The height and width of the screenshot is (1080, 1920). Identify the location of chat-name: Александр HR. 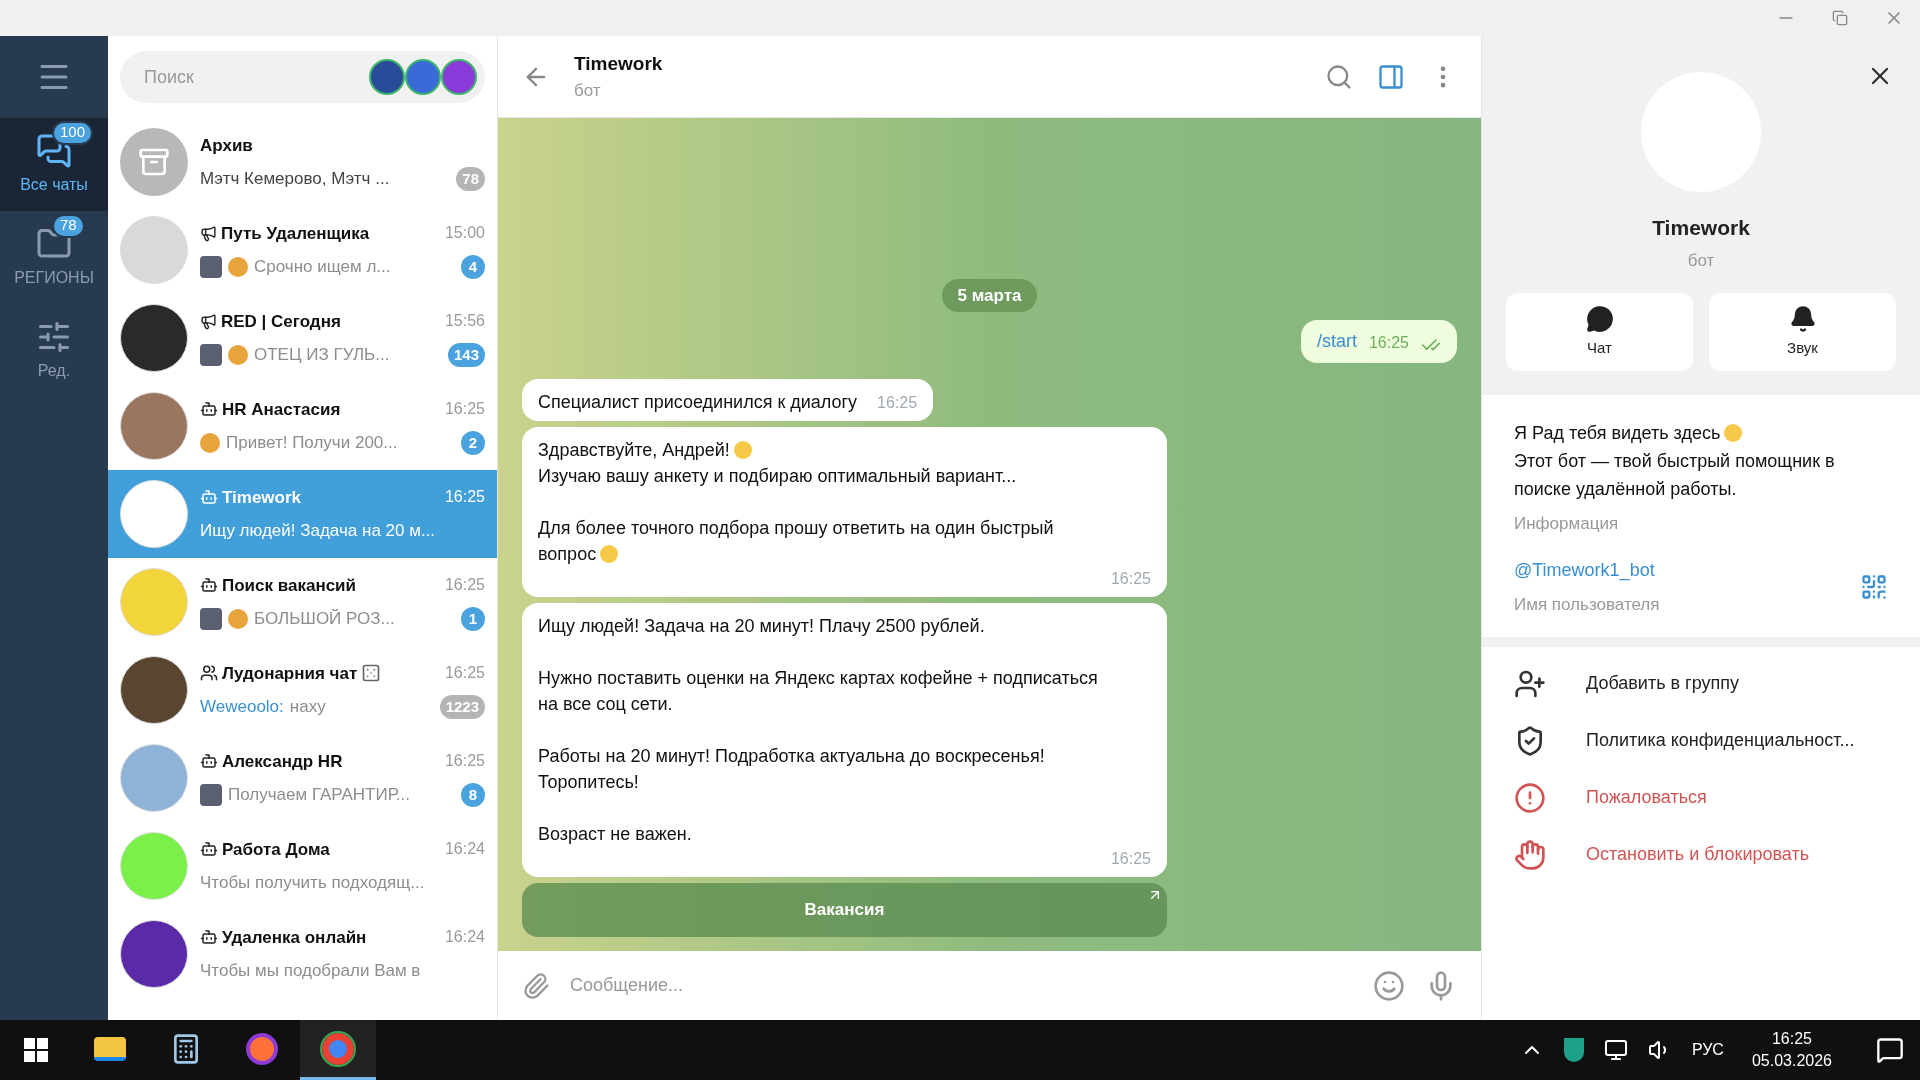
(282, 761).